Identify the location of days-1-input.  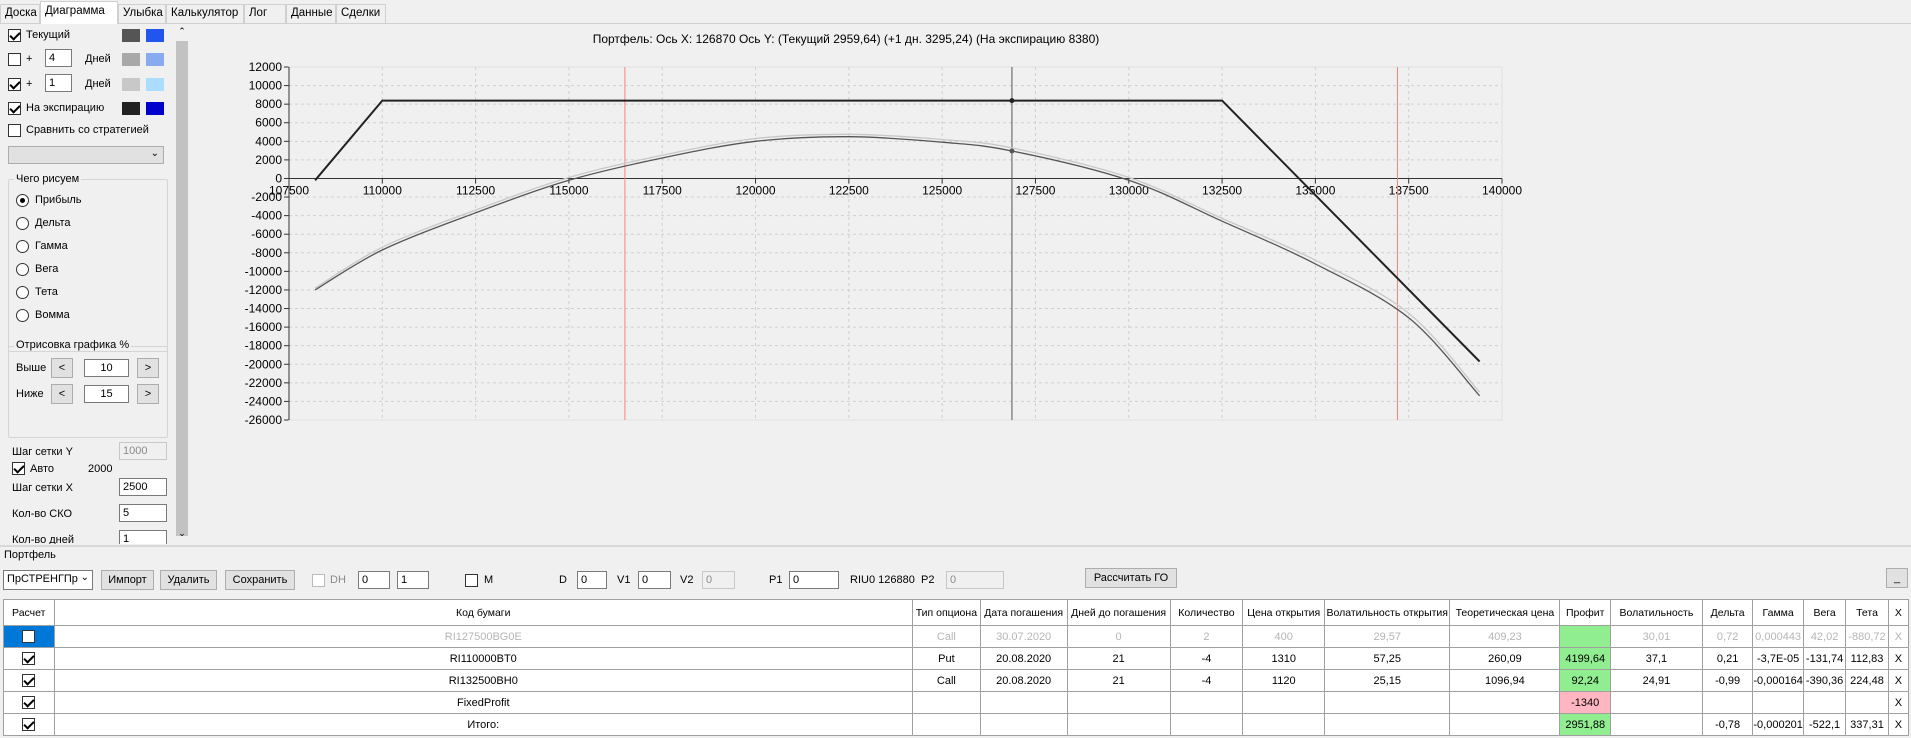
(58, 58).